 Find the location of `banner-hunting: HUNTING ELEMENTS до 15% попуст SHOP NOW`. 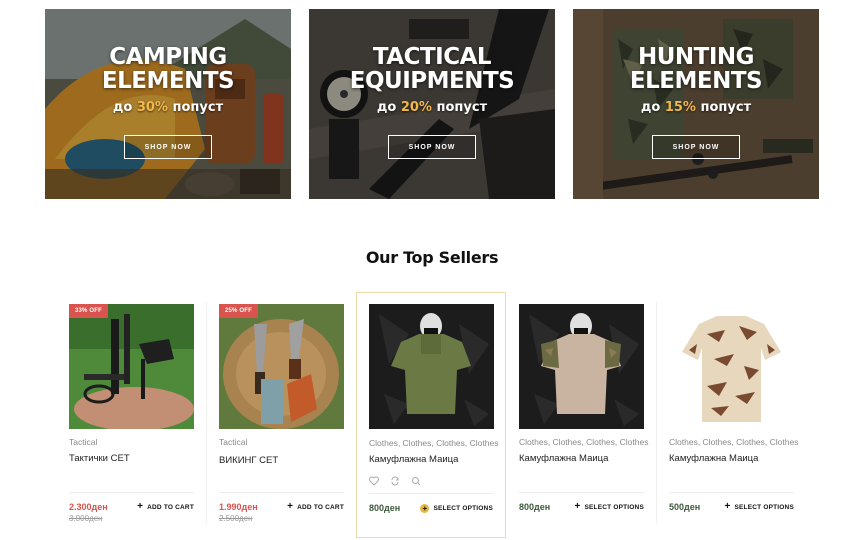

banner-hunting: HUNTING ELEMENTS до 15% попуст SHOP NOW is located at coordinates (696, 104).